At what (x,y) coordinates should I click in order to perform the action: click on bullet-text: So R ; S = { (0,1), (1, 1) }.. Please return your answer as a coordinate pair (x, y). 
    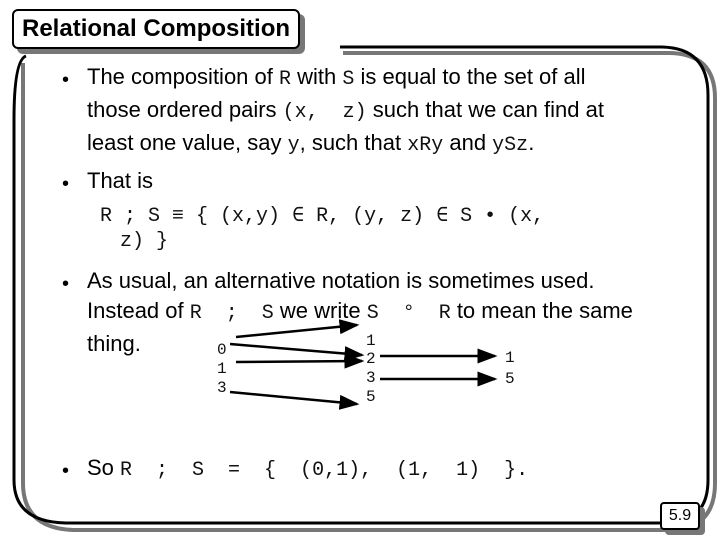
    Looking at the image, I should click on (307, 469).